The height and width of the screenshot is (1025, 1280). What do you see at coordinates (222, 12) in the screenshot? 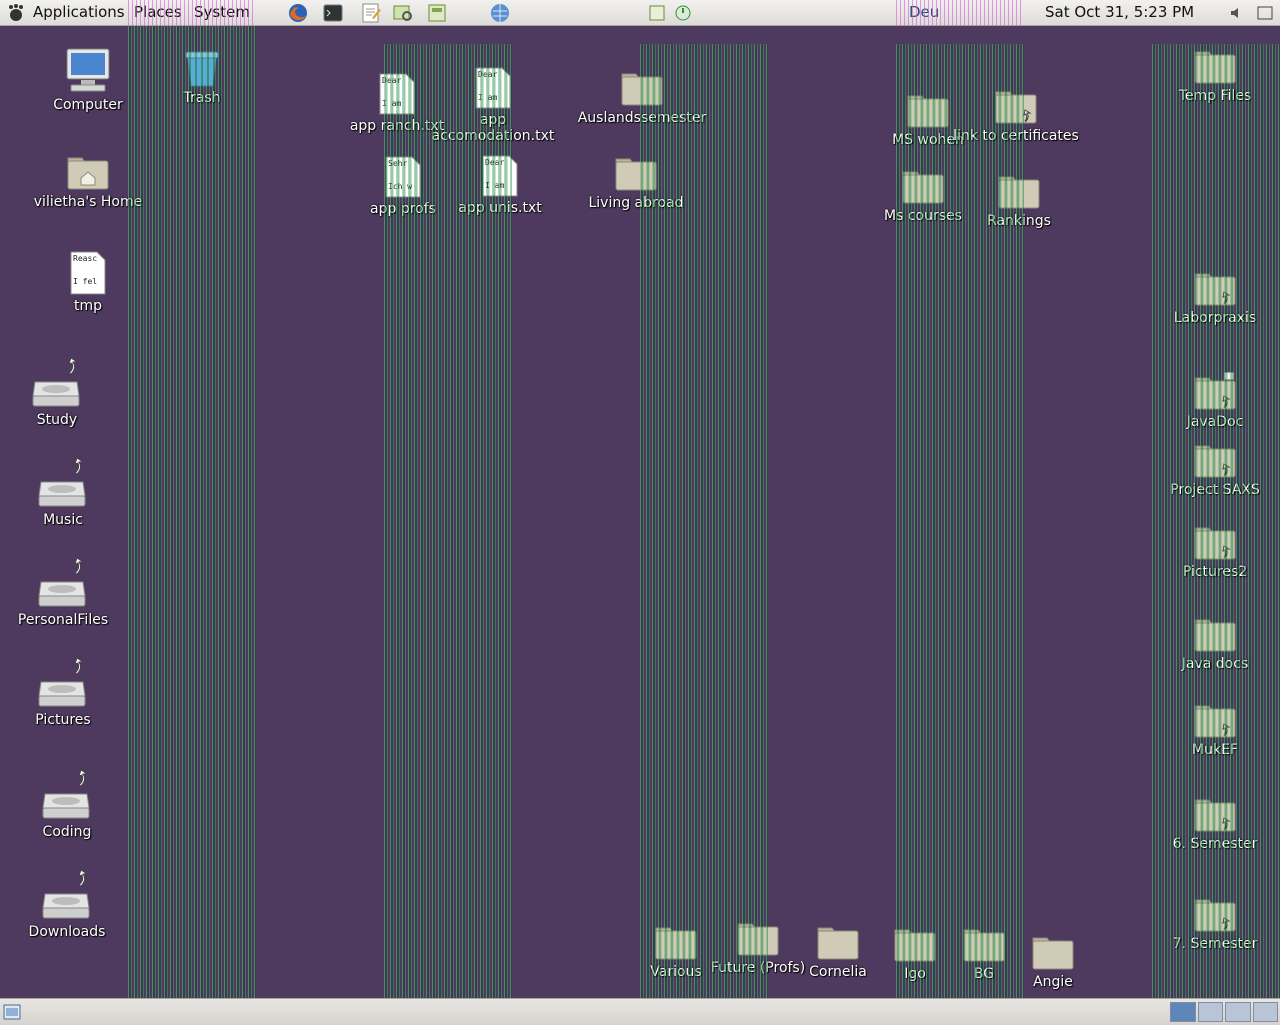
I see `system-menu: System` at bounding box center [222, 12].